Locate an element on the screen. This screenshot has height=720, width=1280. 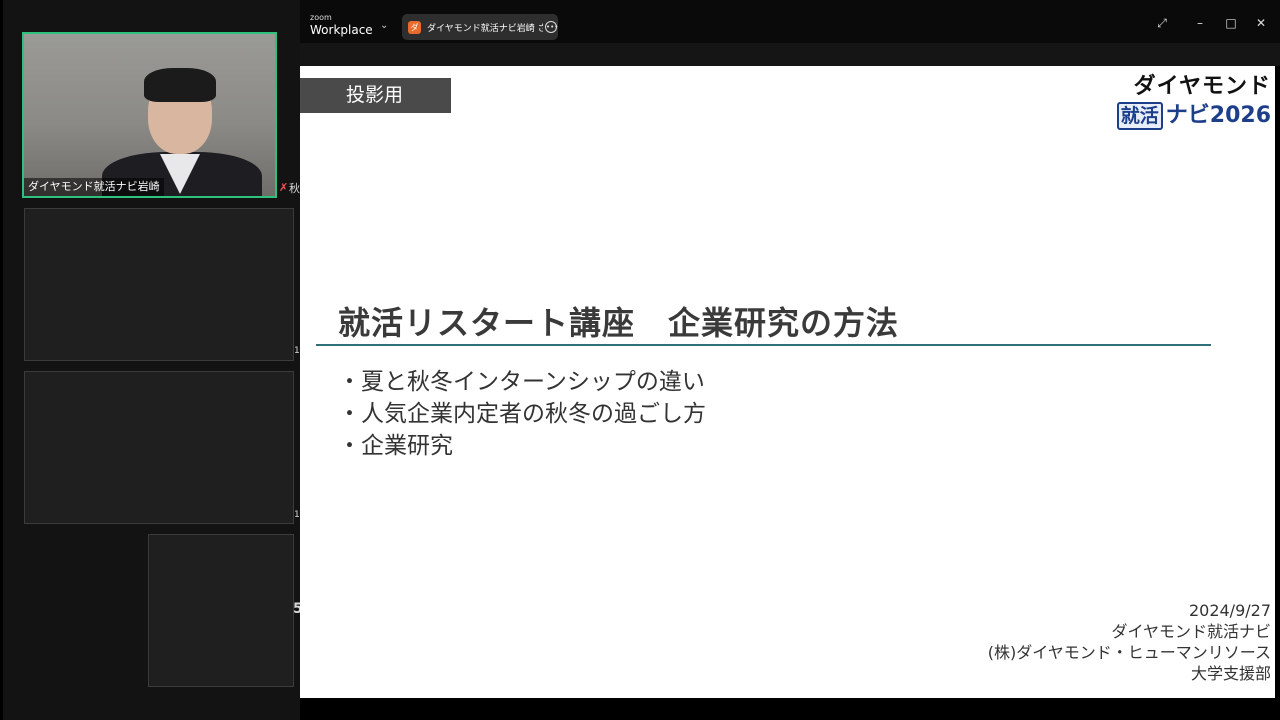
more-options-icon: ••• is located at coordinates (551, 27).